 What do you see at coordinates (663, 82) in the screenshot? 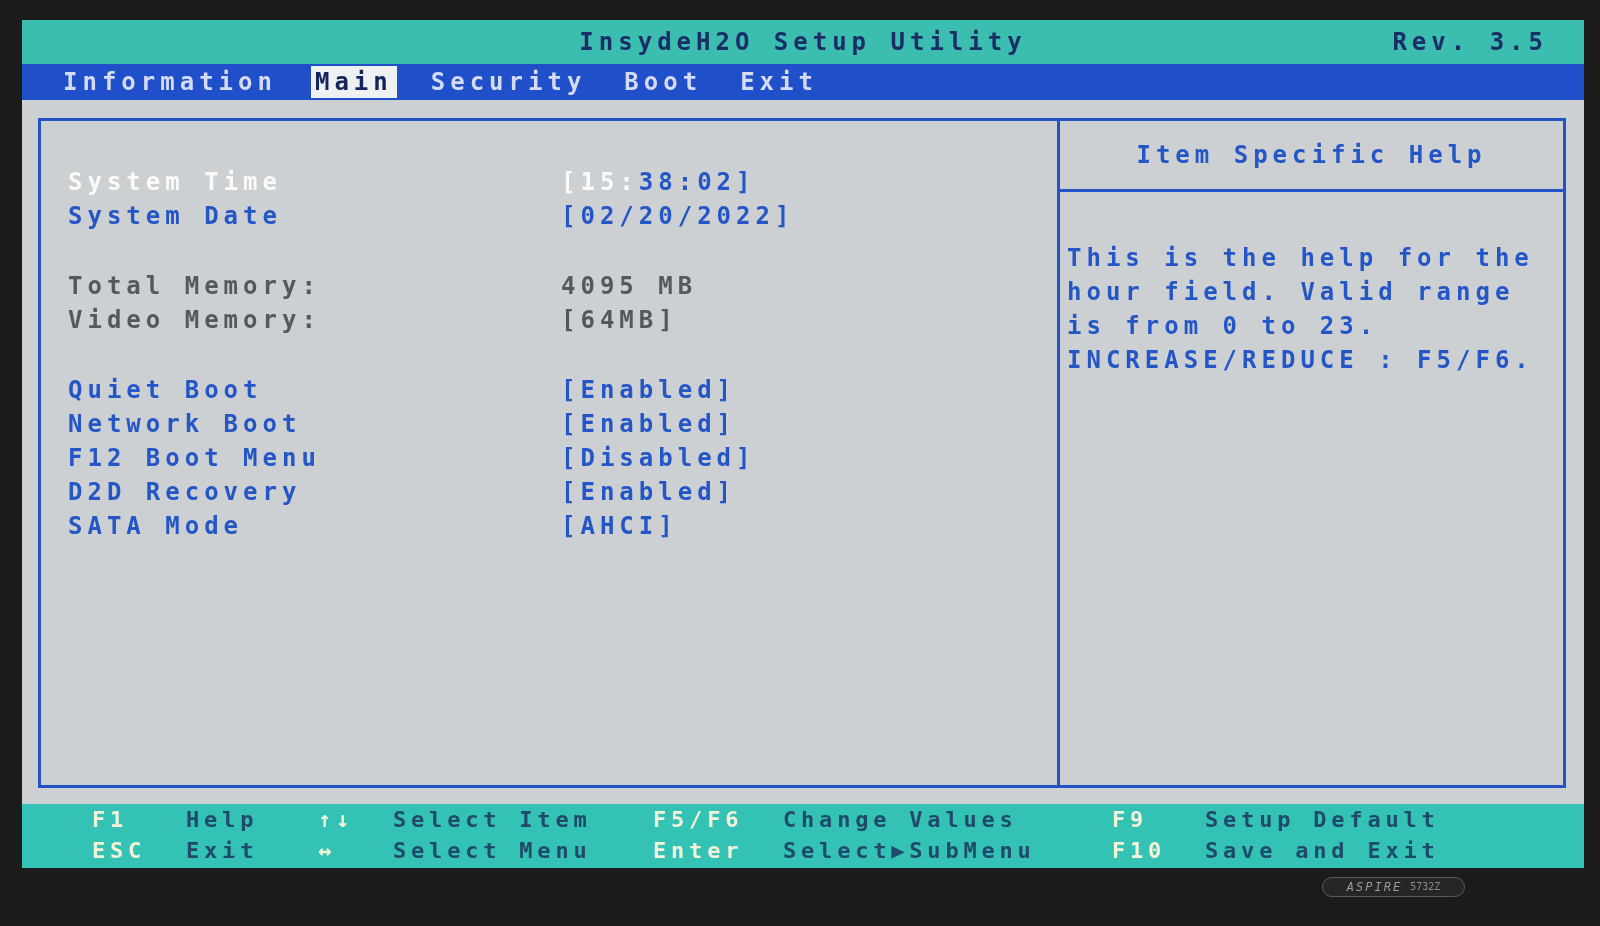
I see `menu-tab: Boot` at bounding box center [663, 82].